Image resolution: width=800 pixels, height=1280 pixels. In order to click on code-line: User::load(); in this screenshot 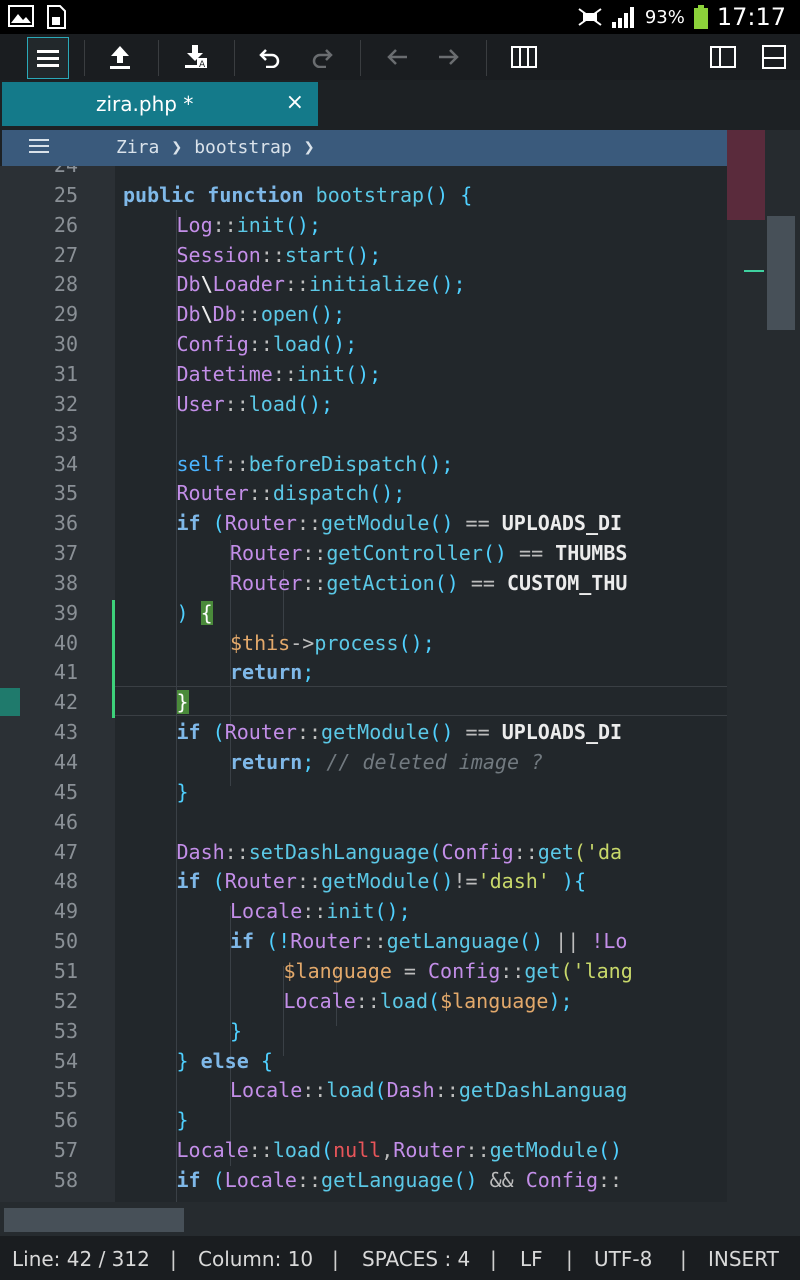, I will do `click(255, 404)`.